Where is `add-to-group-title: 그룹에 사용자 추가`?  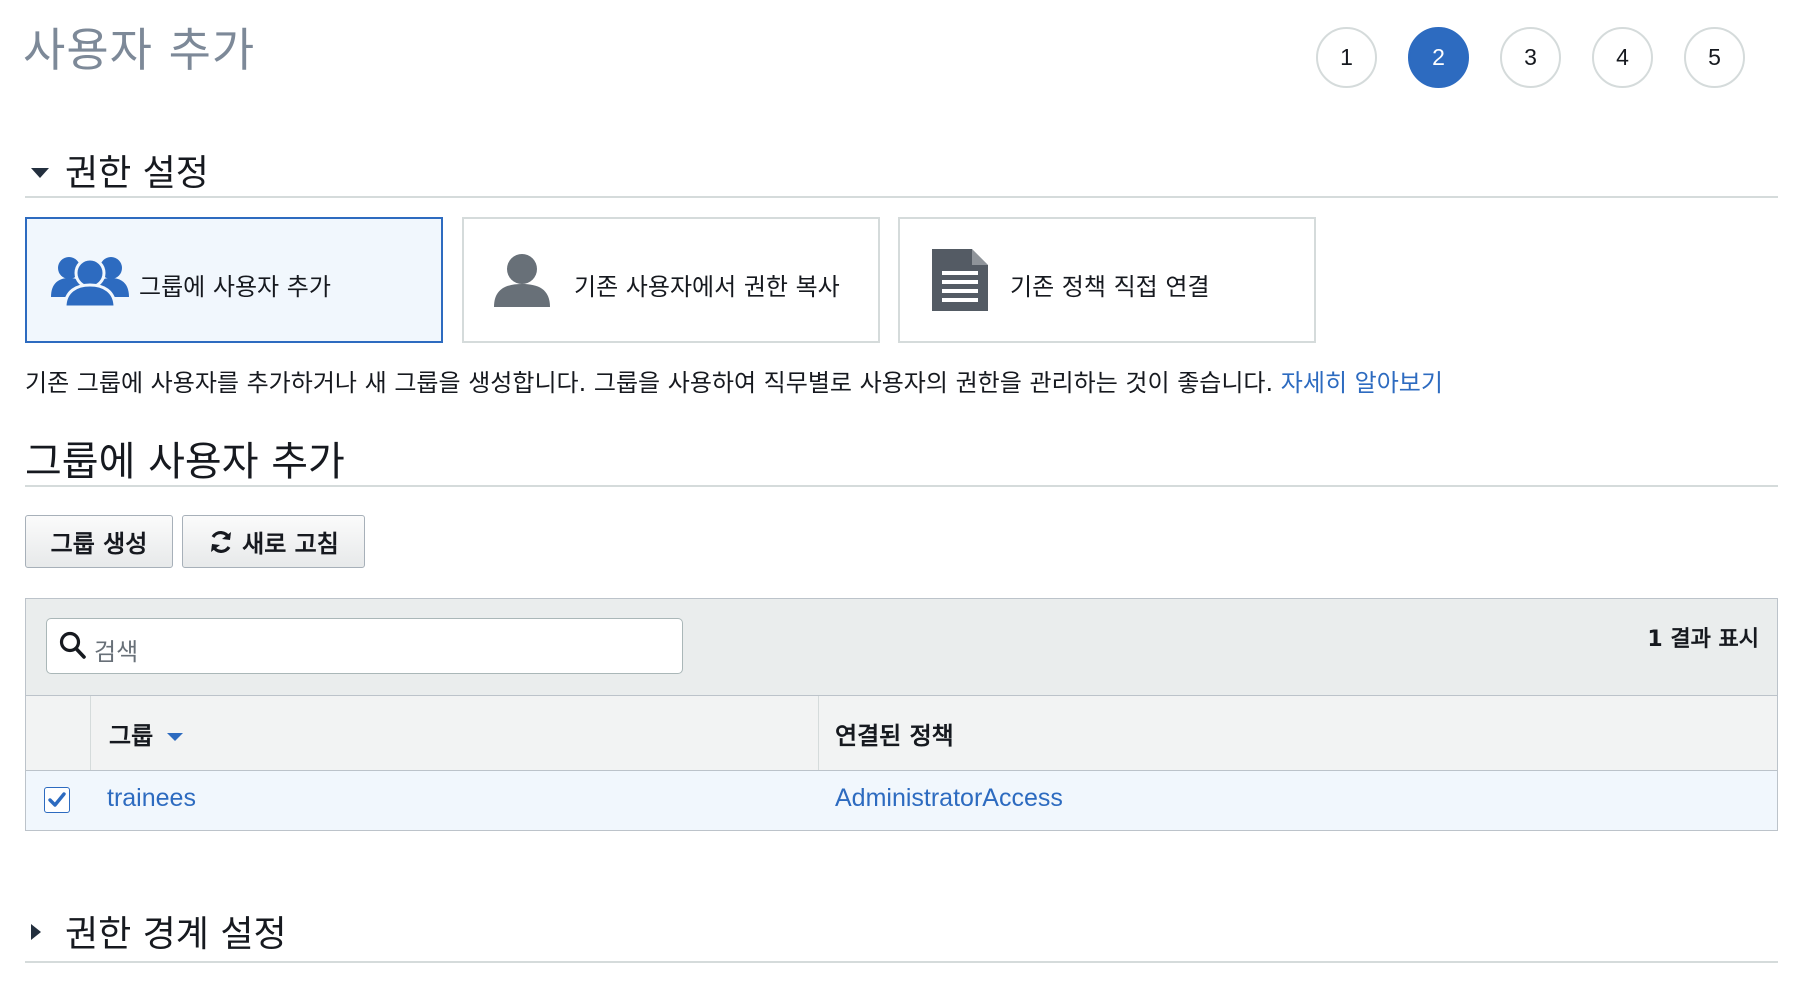
add-to-group-title: 그룹에 사용자 추가 is located at coordinates (185, 462).